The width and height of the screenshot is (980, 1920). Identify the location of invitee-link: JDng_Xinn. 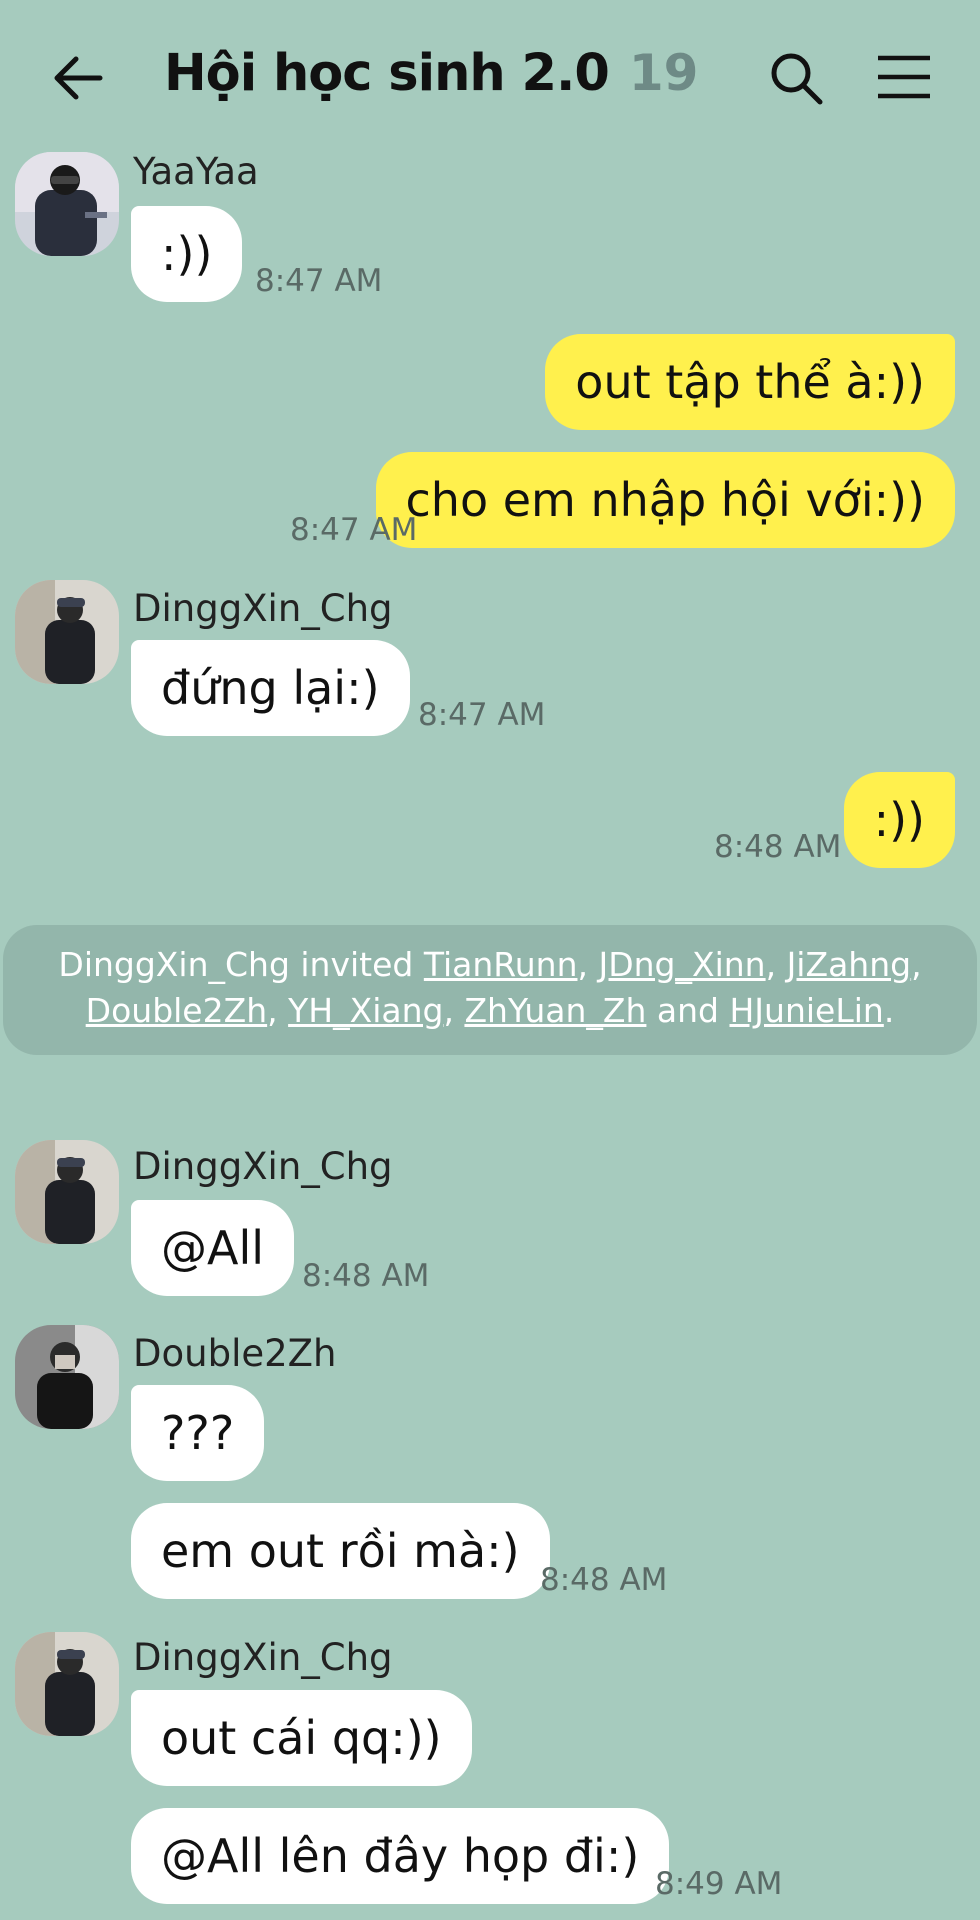
(681, 964).